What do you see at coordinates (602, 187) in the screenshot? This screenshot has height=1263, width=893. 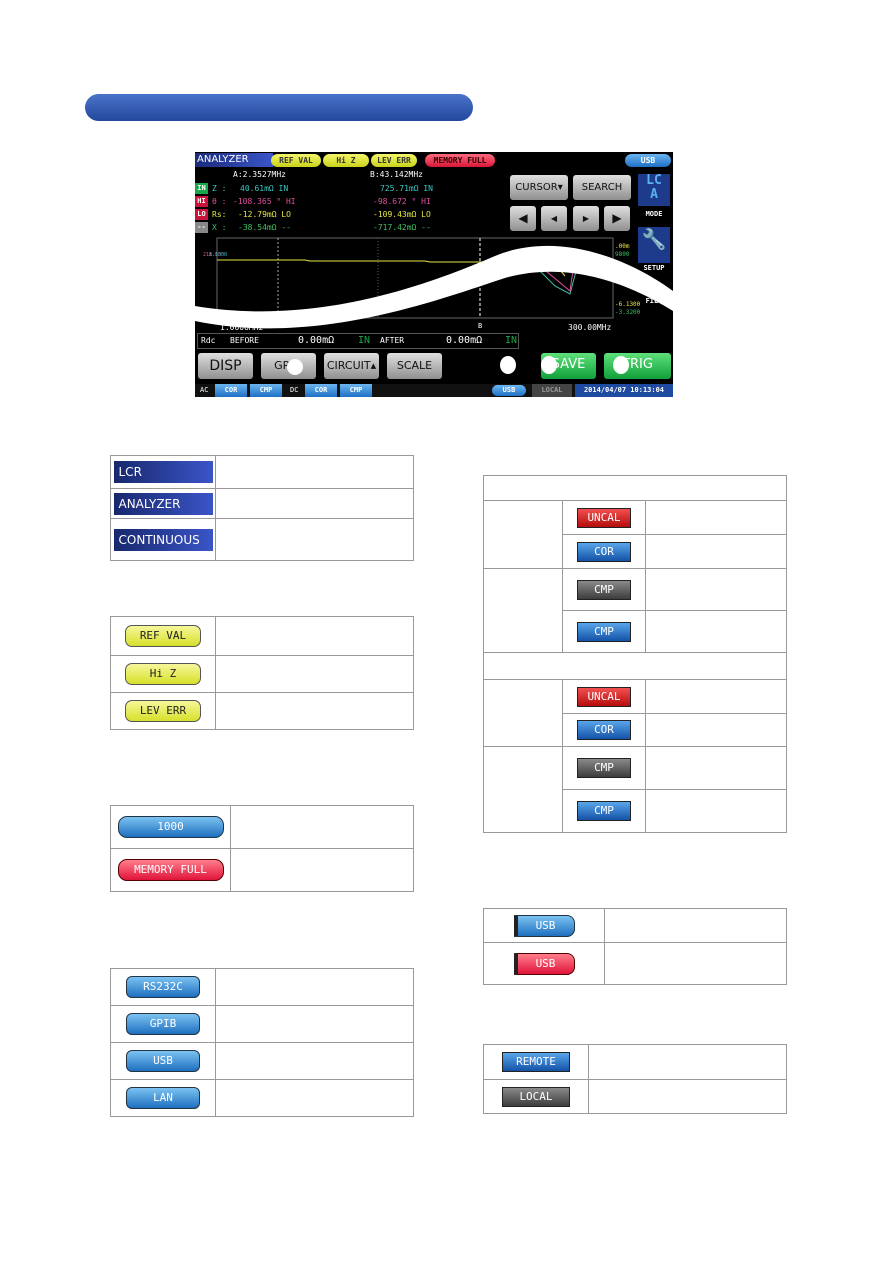 I see `search-button: SEARCH` at bounding box center [602, 187].